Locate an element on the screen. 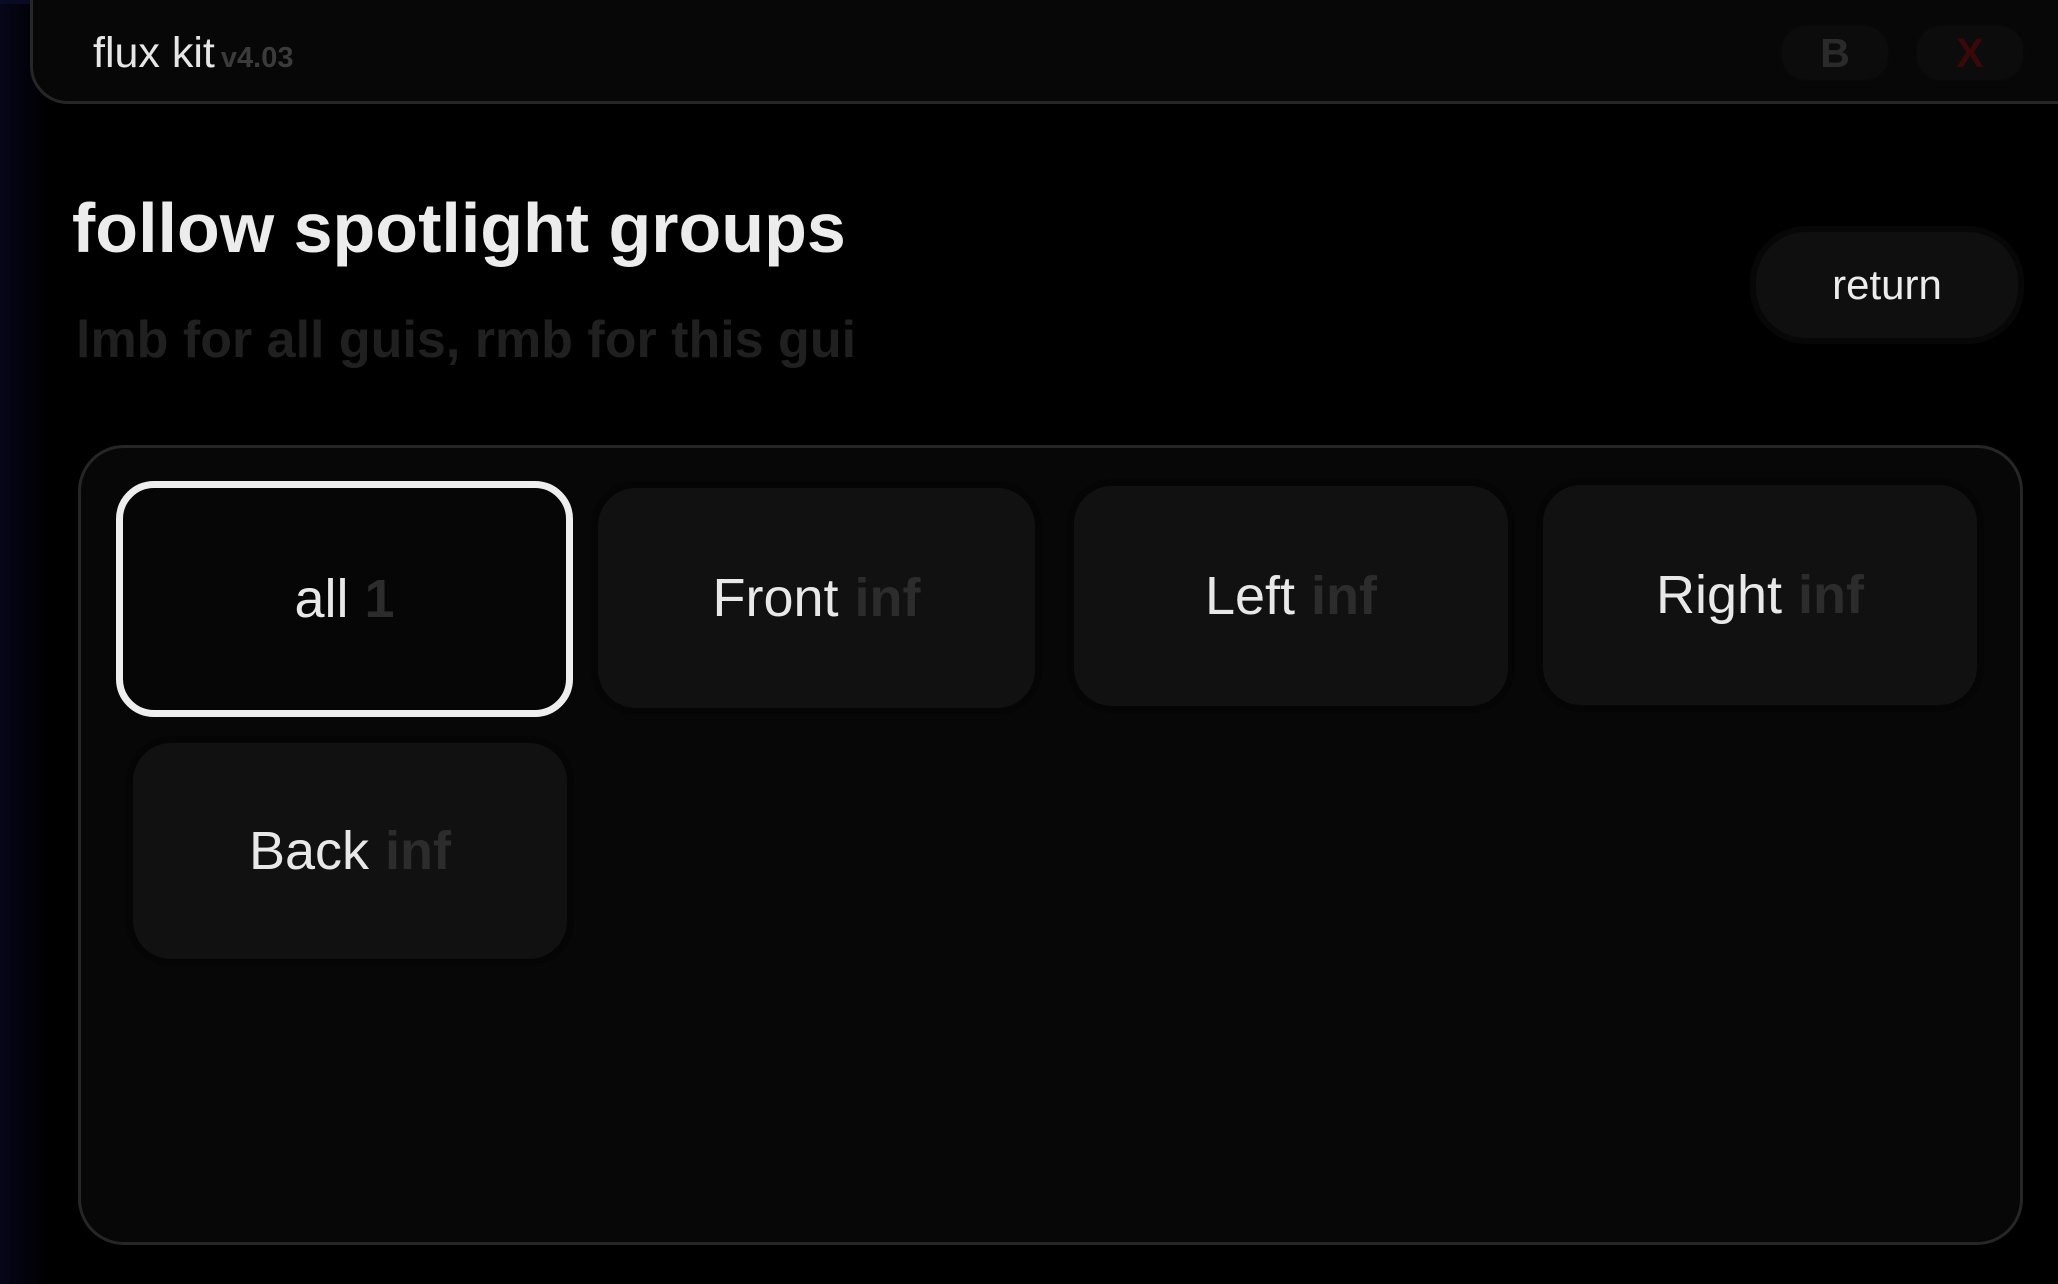  title-bar is located at coordinates (1044, 52).